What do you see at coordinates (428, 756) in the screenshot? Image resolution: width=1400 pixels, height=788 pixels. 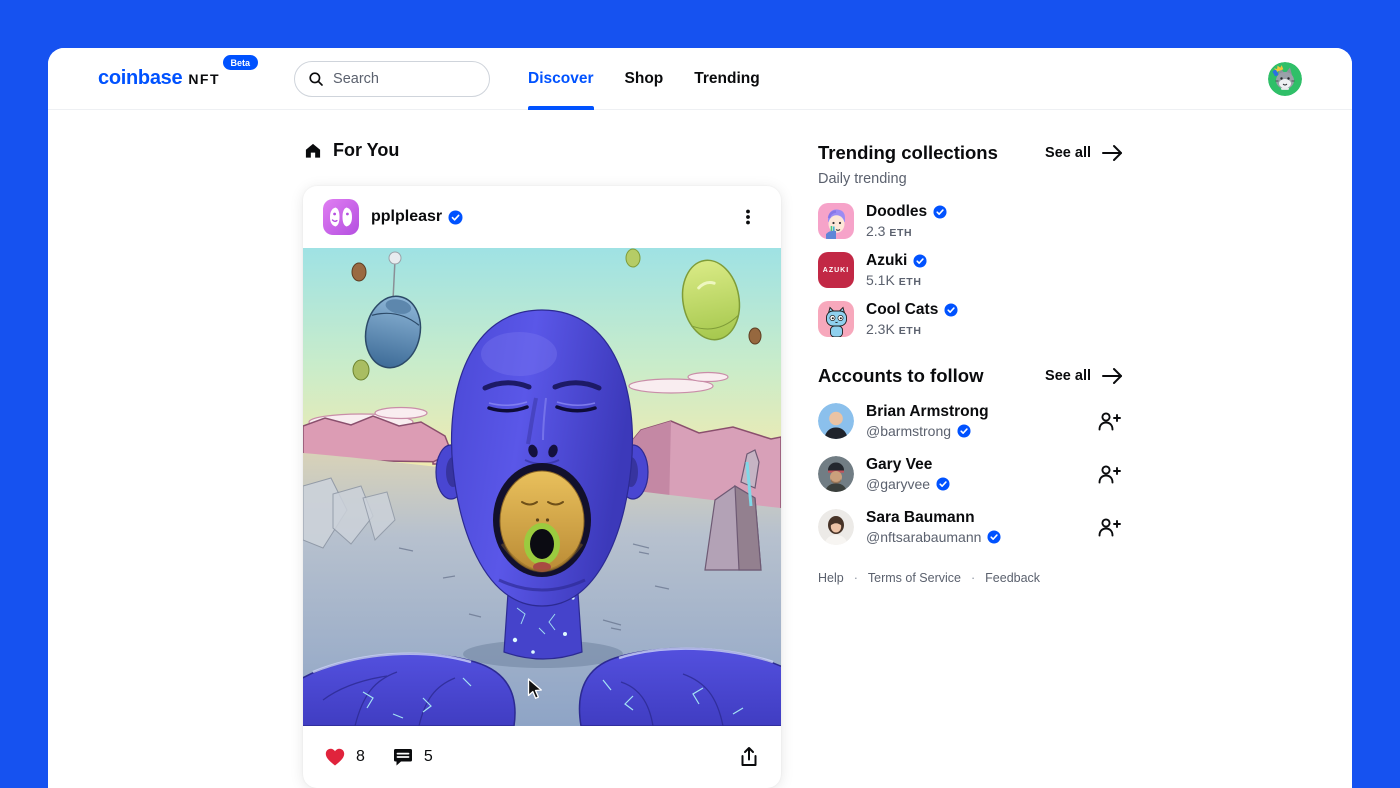 I see `comment-count: 5` at bounding box center [428, 756].